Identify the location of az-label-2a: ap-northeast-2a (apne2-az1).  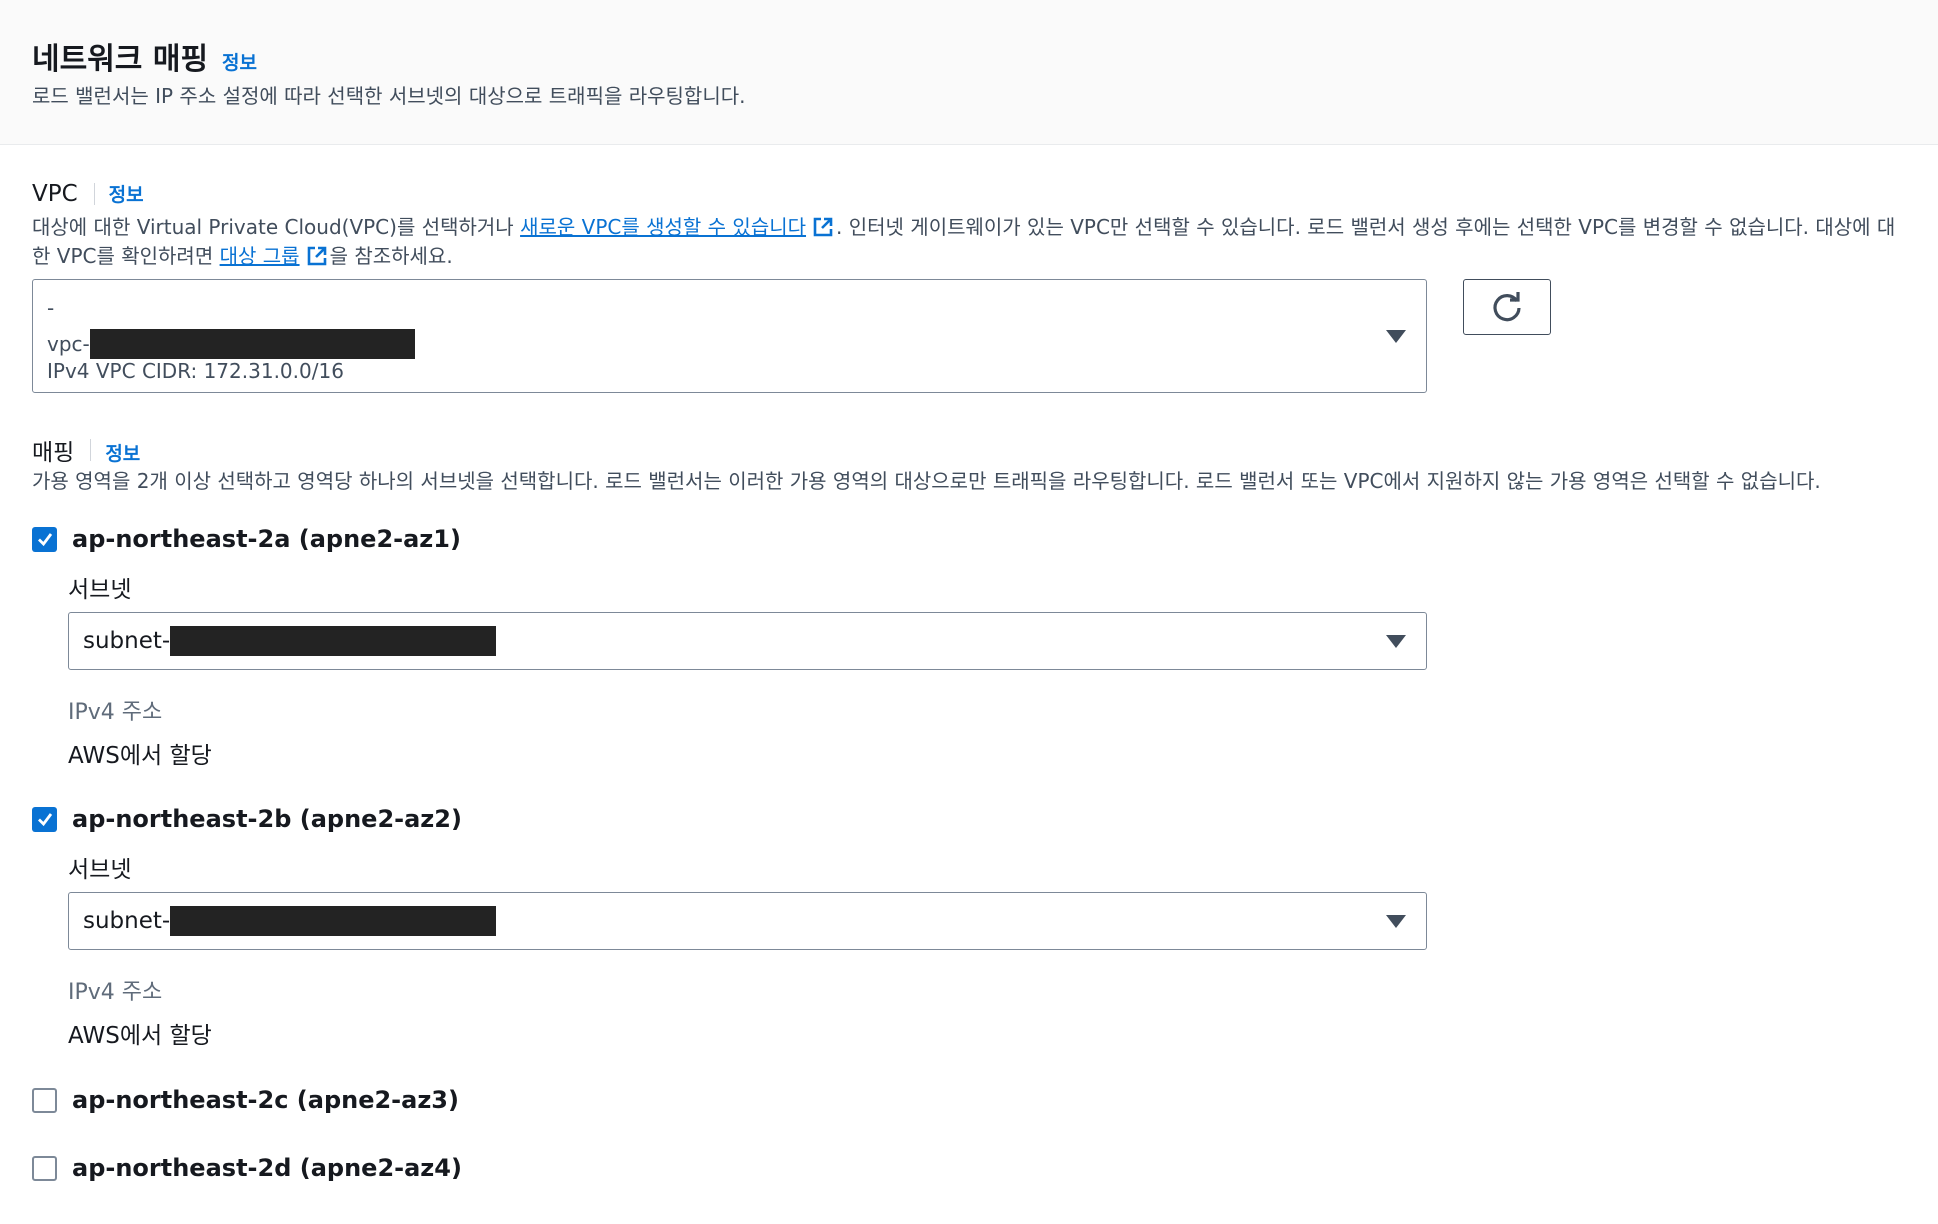
(266, 539).